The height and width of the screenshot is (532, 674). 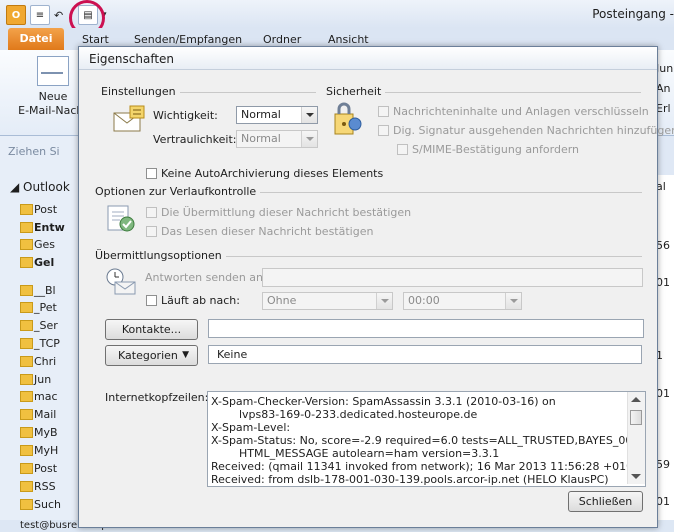 What do you see at coordinates (483, 91) in the screenshot?
I see `security-section: Sicherheit` at bounding box center [483, 91].